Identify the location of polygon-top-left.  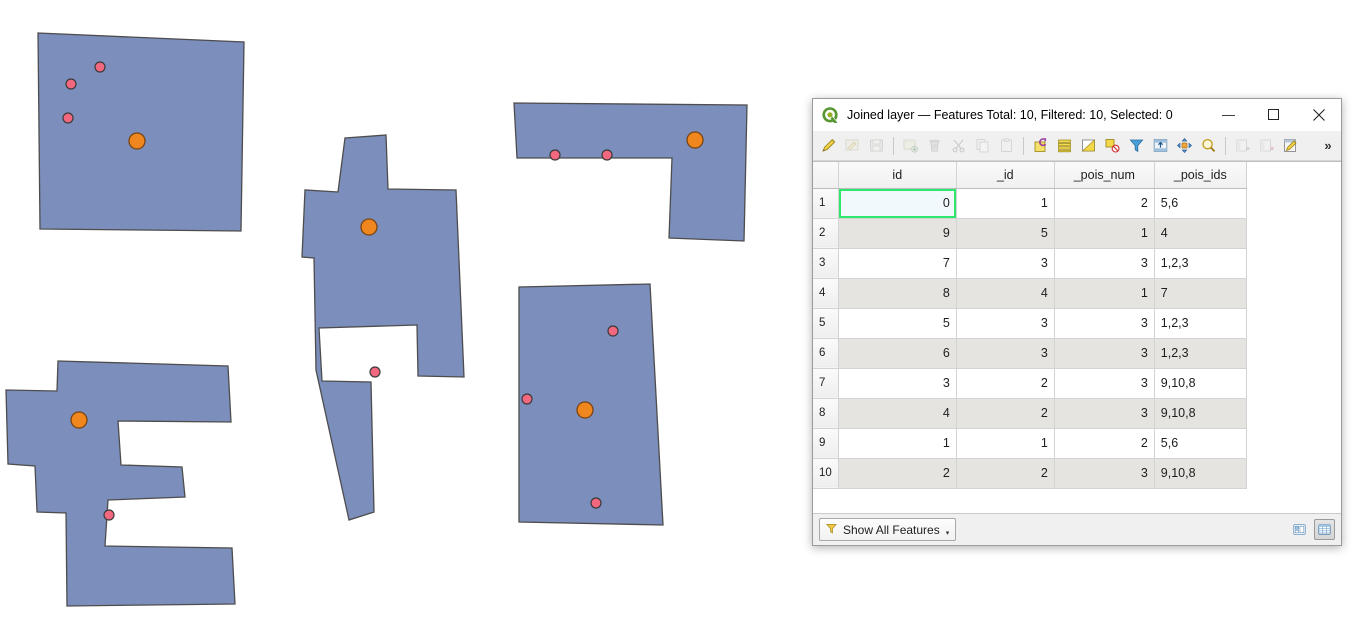
(141, 132).